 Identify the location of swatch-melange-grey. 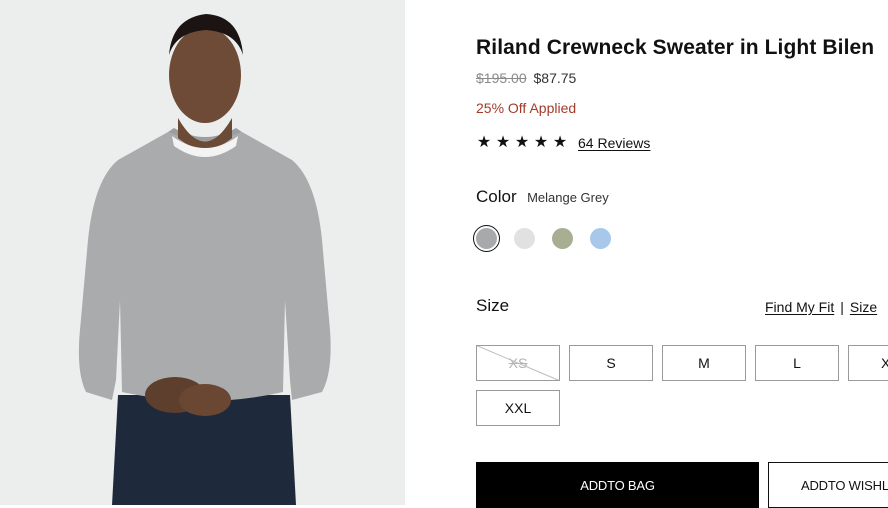
(486, 238).